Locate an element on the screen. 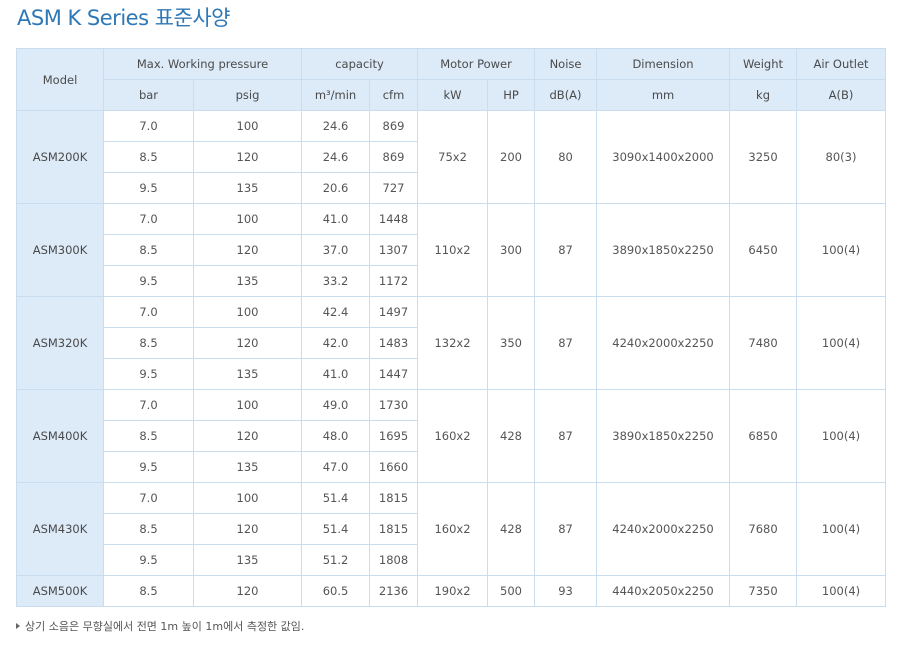 The width and height of the screenshot is (915, 646). bullet-arrow-icon is located at coordinates (18, 626).